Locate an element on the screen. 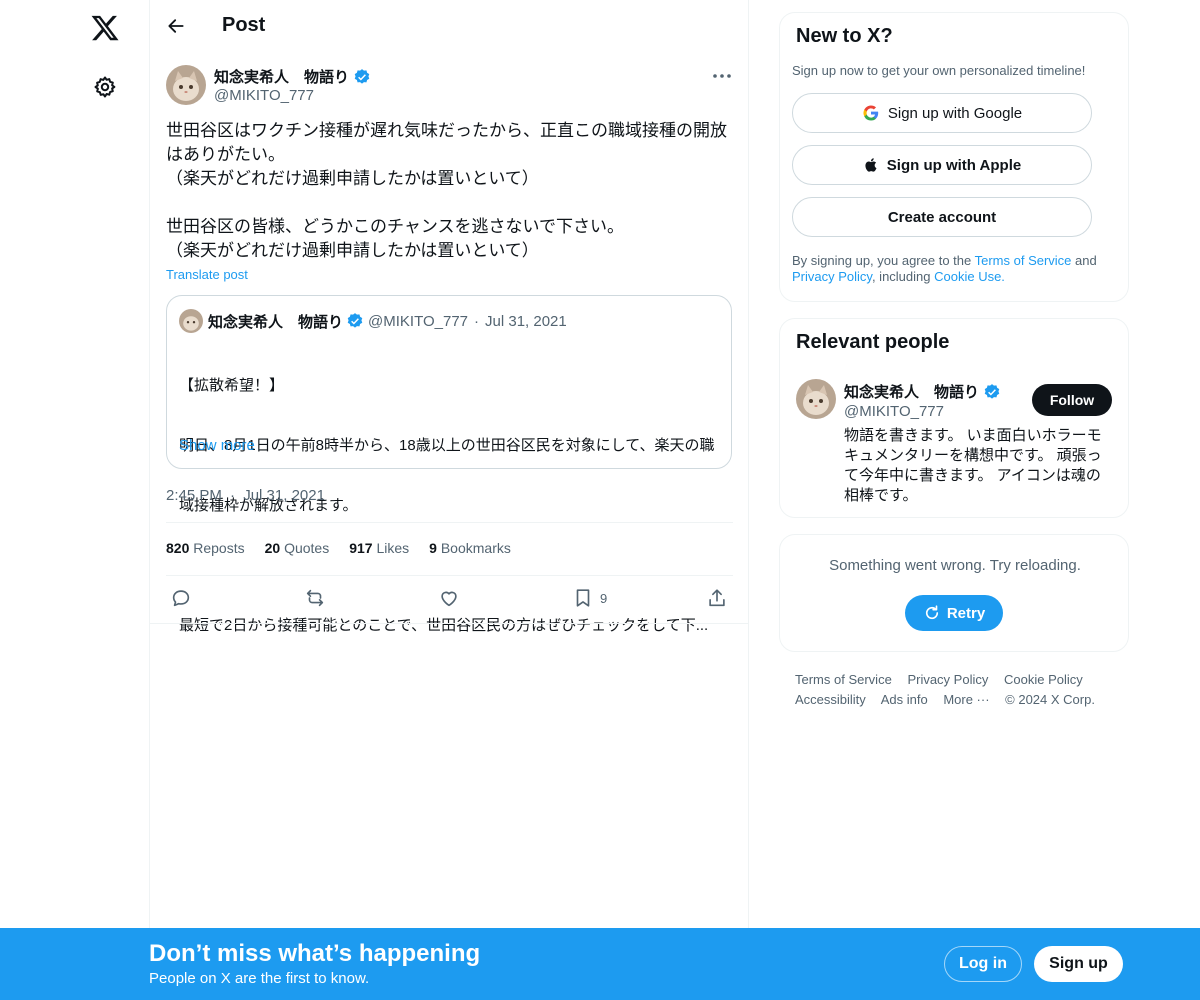  apple-icon is located at coordinates (871, 165).